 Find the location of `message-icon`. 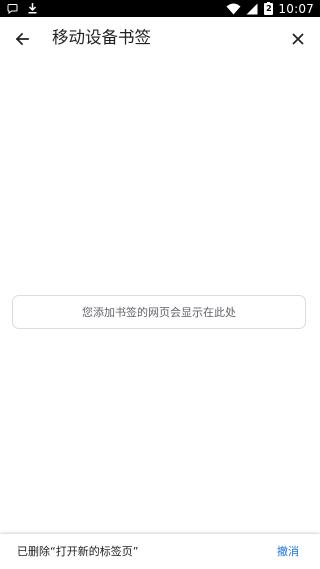

message-icon is located at coordinates (12, 8).